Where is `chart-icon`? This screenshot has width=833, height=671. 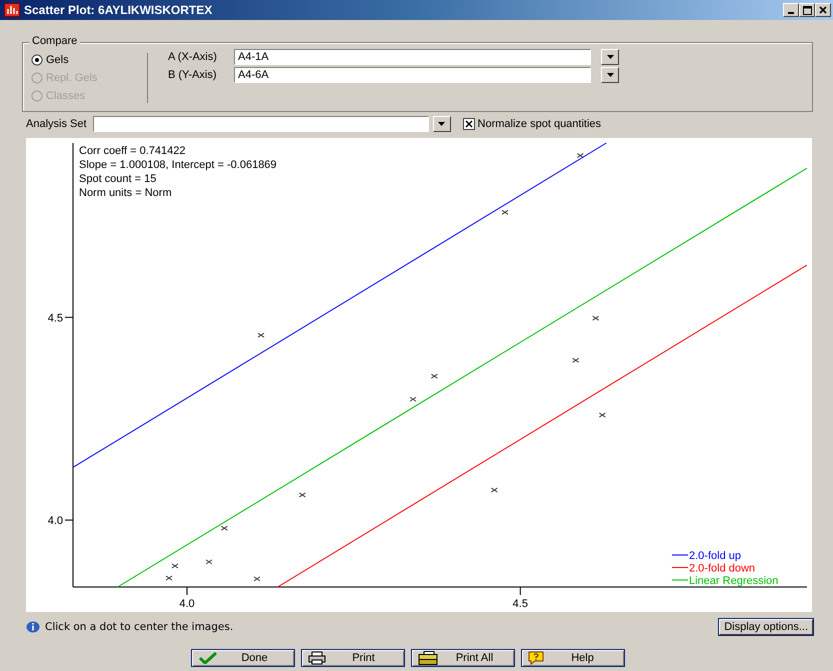
chart-icon is located at coordinates (12, 10).